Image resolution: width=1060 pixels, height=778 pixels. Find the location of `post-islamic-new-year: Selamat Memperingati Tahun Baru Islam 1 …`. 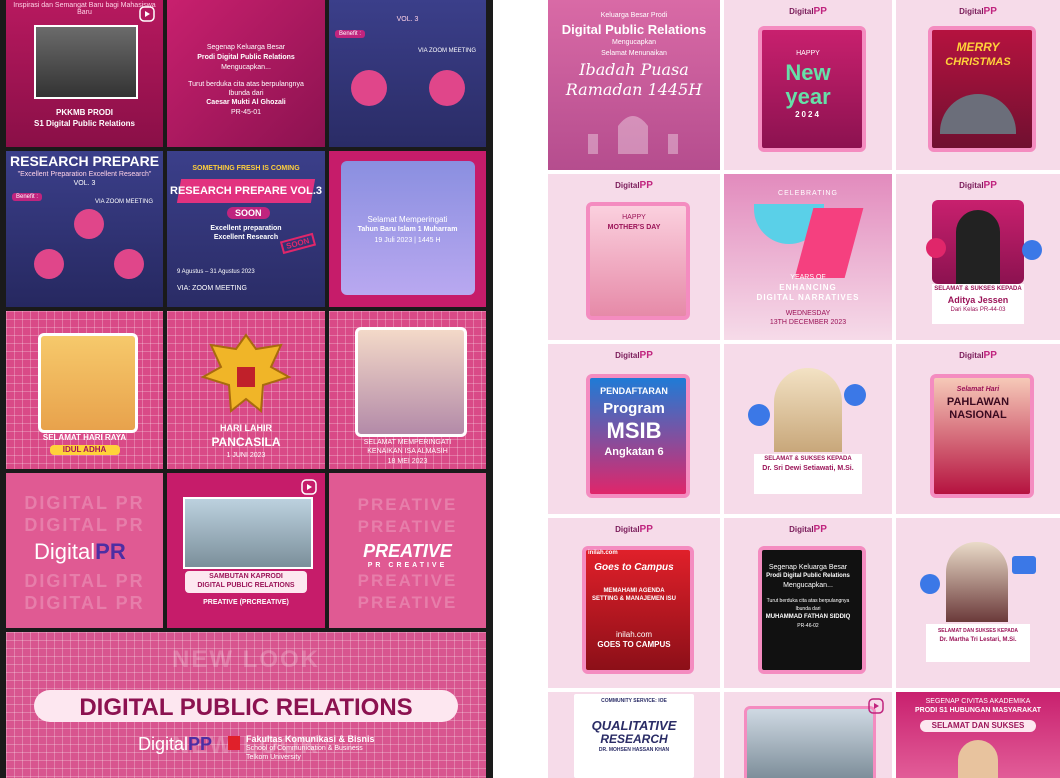

post-islamic-new-year: Selamat Memperingati Tahun Baru Islam 1 … is located at coordinates (407, 229).